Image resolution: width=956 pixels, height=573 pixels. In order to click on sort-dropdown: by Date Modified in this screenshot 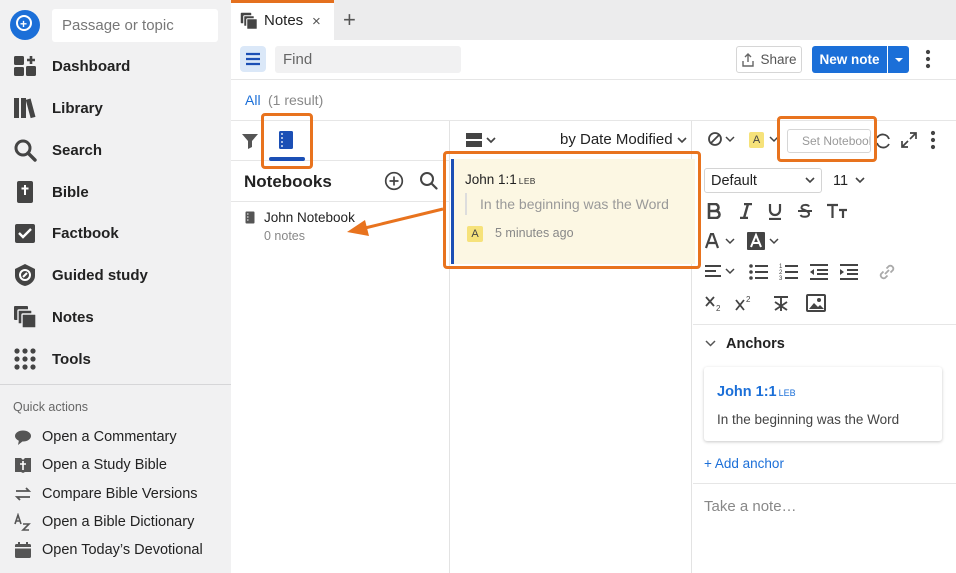, I will do `click(623, 139)`.